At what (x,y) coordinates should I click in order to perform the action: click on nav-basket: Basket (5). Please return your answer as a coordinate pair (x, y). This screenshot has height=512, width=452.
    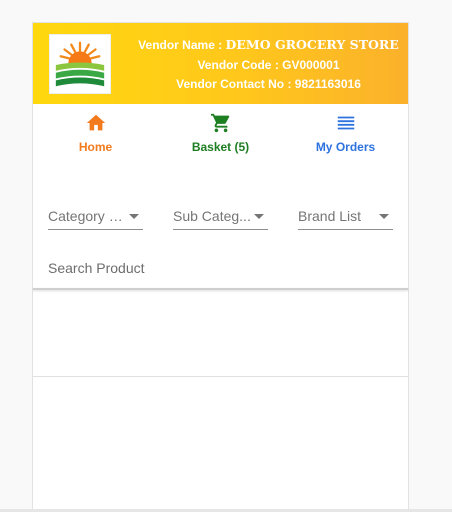
    Looking at the image, I should click on (220, 140).